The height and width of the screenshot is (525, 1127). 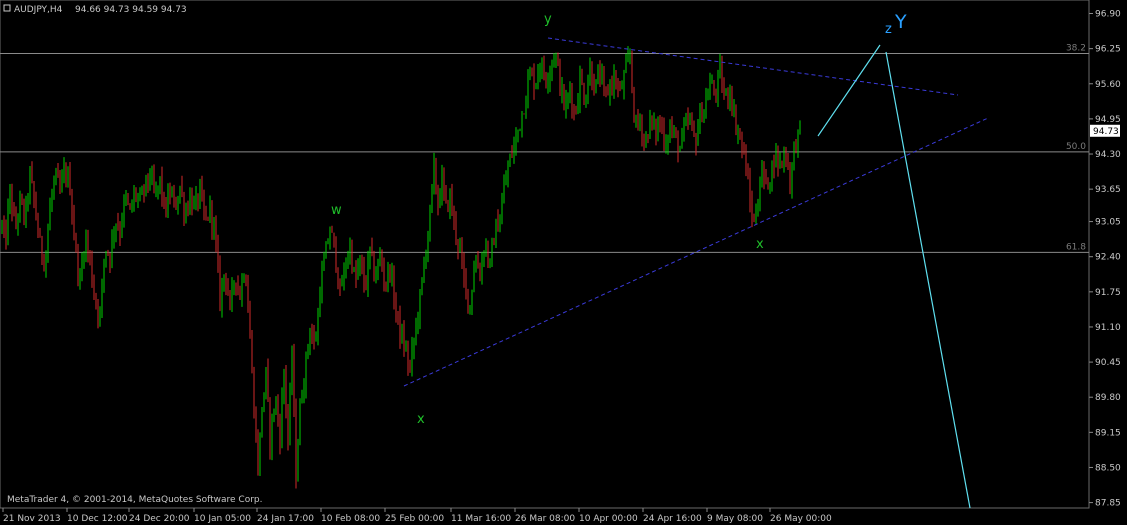 I want to click on price-axis-label: 91.10, so click(x=1108, y=328).